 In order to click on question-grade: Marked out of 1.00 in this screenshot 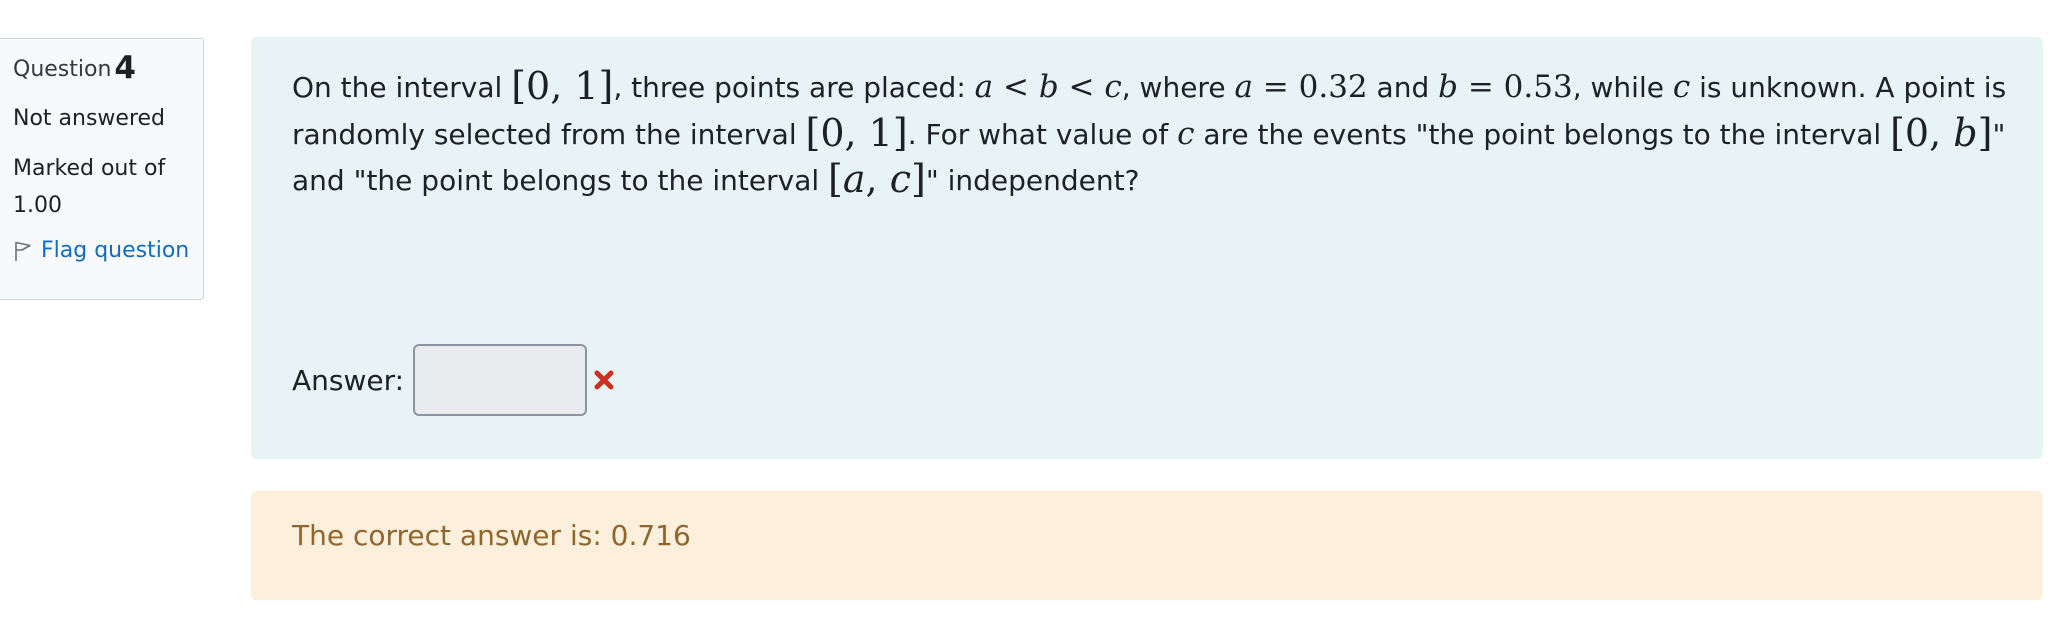, I will do `click(89, 187)`.